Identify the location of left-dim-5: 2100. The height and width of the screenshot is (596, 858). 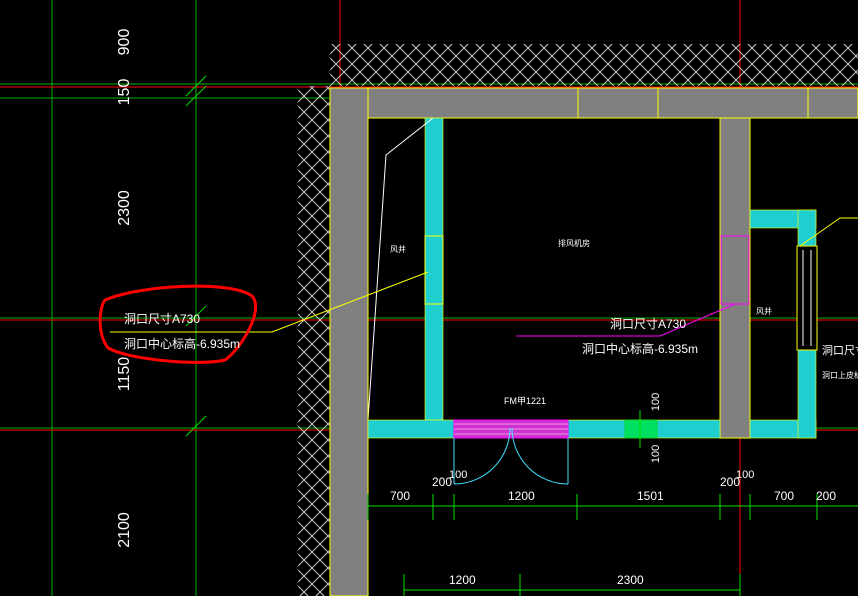
(124, 530).